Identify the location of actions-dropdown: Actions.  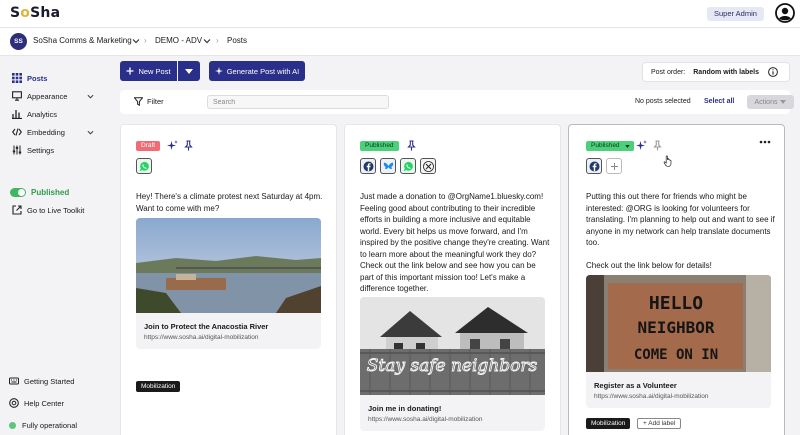
(770, 102).